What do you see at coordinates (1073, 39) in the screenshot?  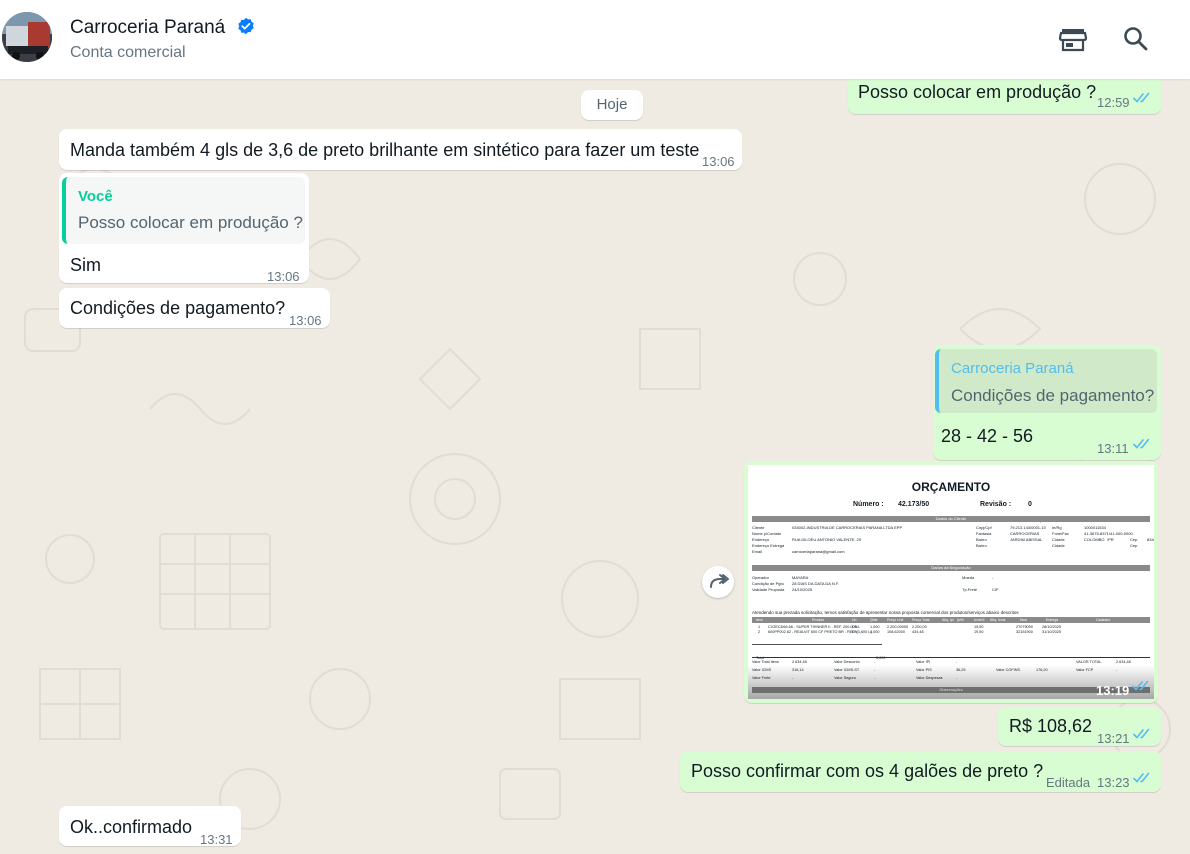 I see `storefront-icon` at bounding box center [1073, 39].